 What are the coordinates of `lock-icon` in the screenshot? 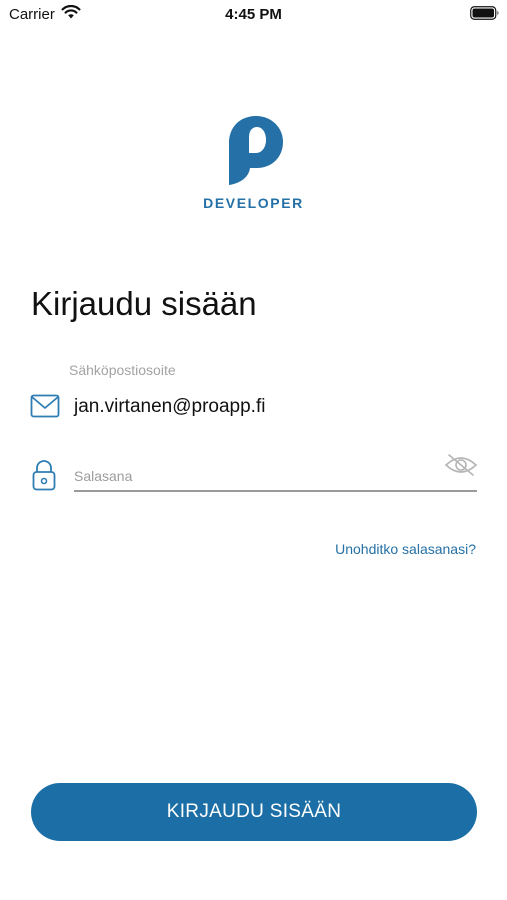 It's located at (44, 477).